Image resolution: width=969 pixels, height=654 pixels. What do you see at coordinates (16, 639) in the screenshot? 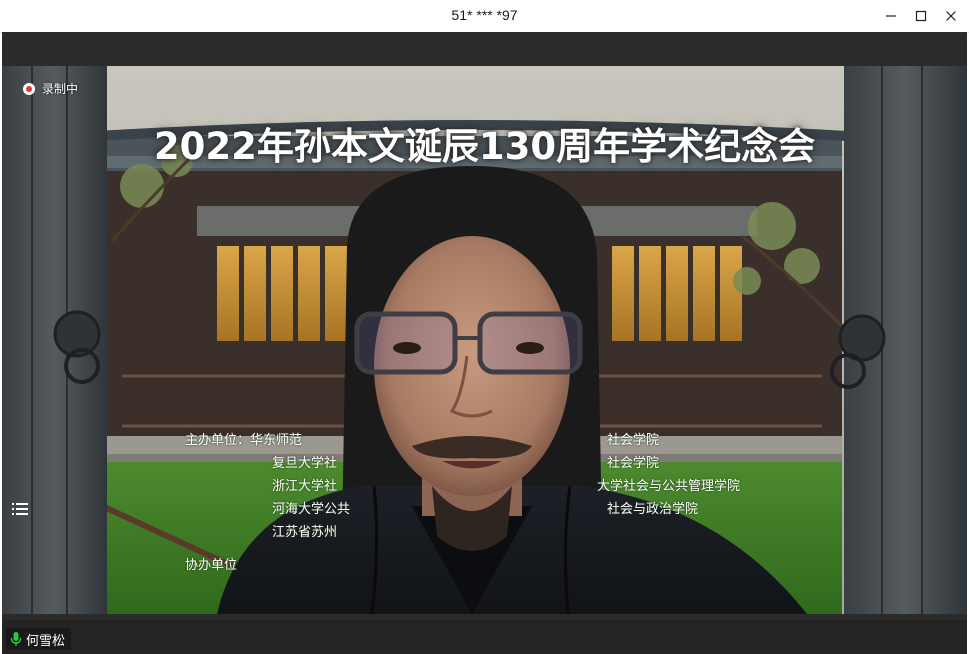
I see `microphone-icon` at bounding box center [16, 639].